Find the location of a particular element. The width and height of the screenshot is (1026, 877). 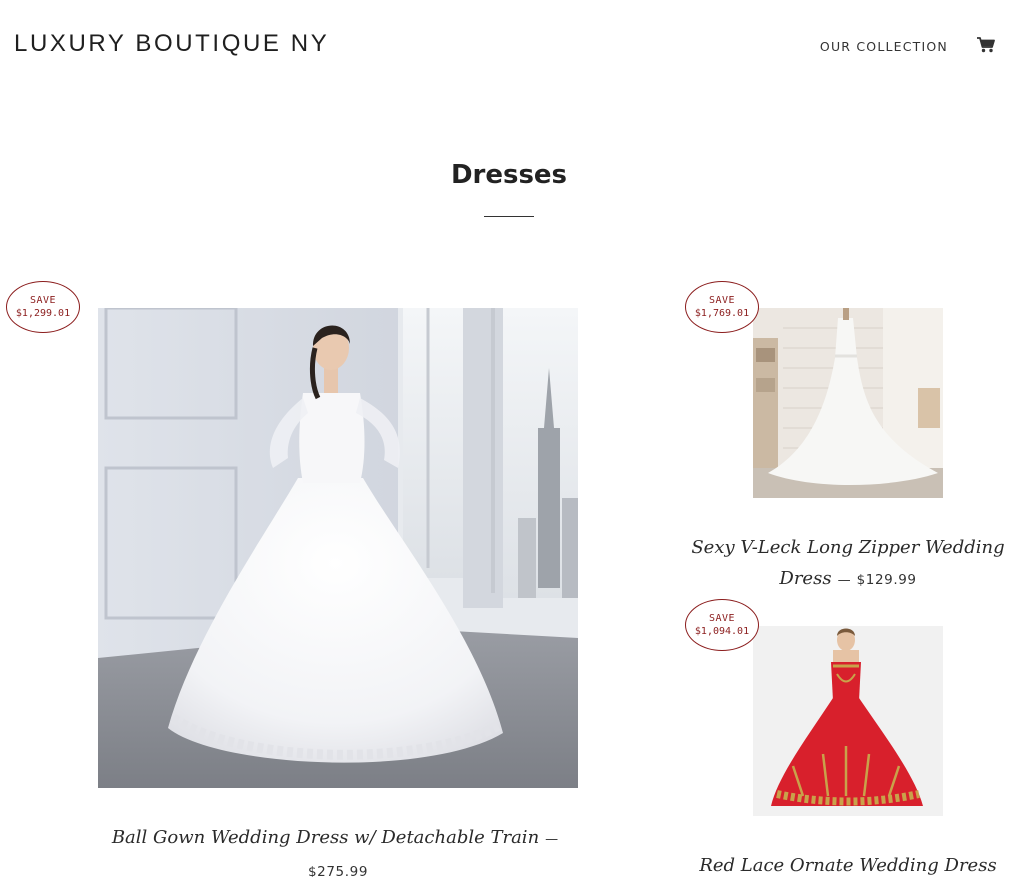

product-image-red-lace-dress is located at coordinates (848, 721).